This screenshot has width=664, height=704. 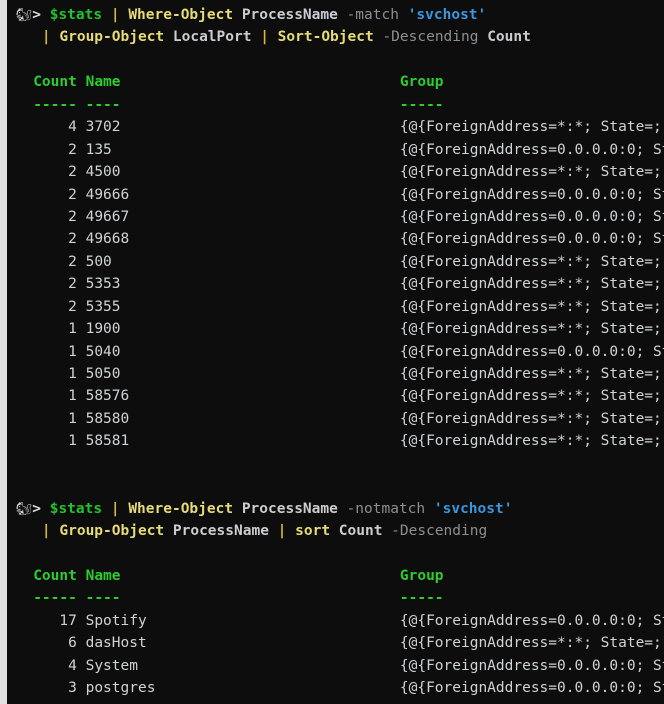 I want to click on cell-name: postgres, so click(x=242, y=688).